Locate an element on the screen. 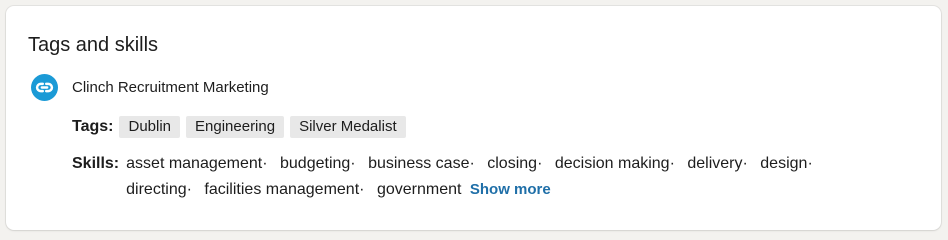 The image size is (948, 240). skill-item: facilities management is located at coordinates (282, 189).